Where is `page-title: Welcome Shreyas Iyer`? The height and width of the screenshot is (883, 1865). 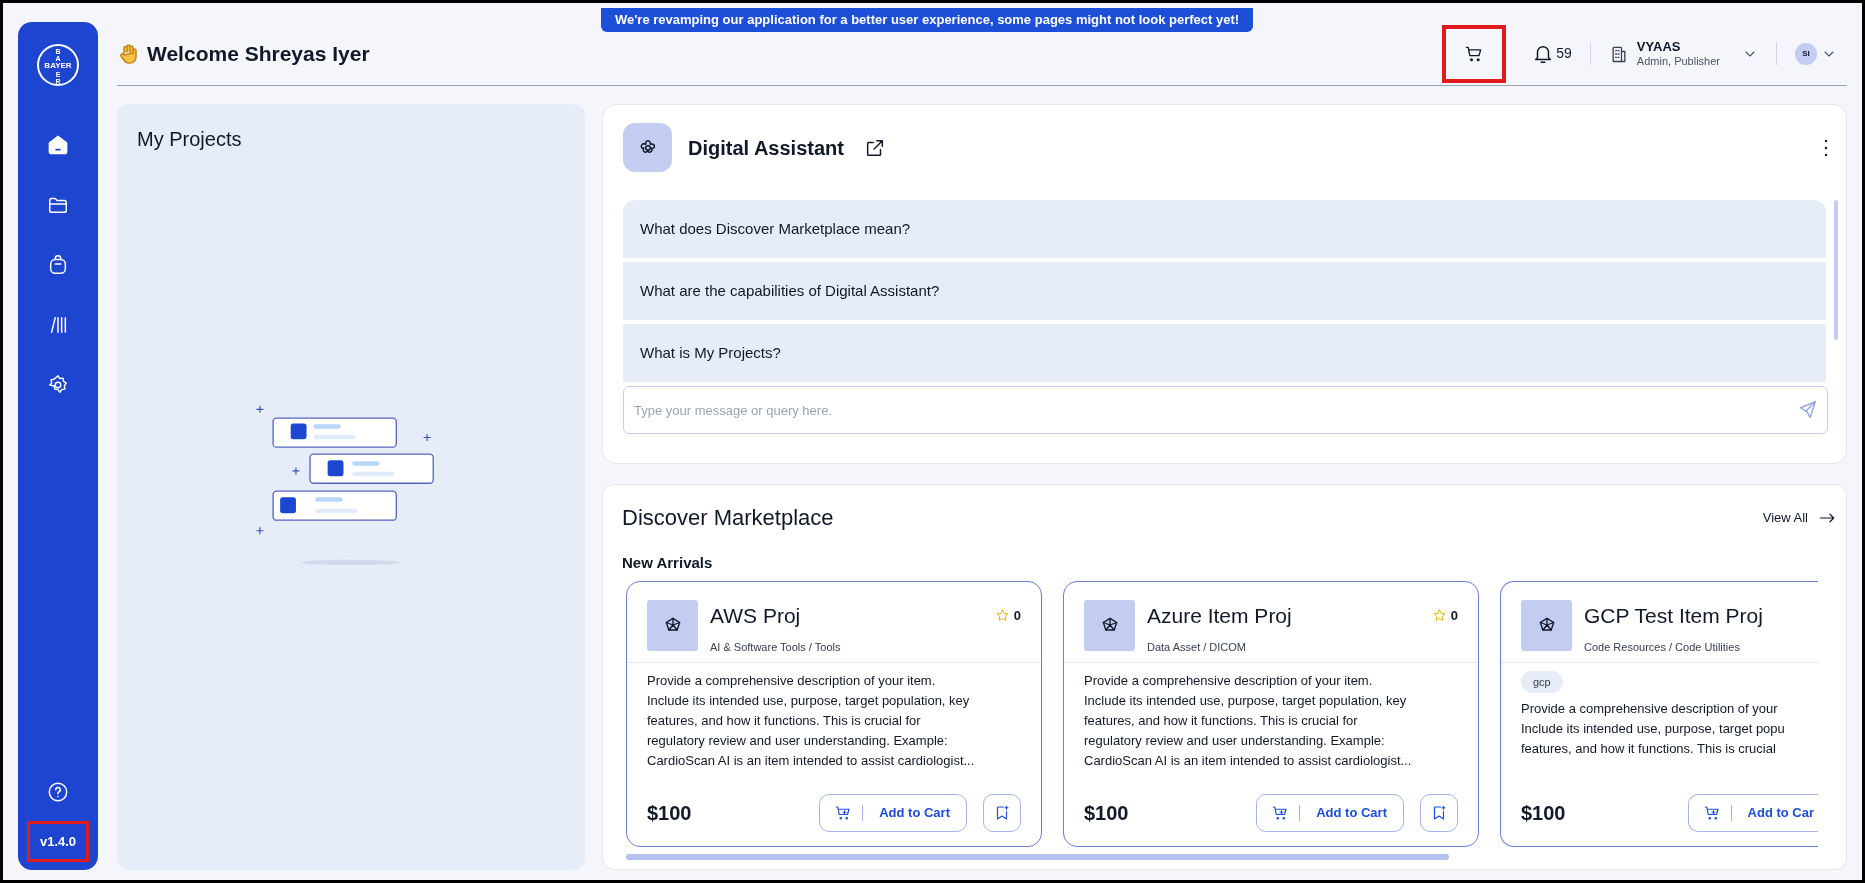
page-title: Welcome Shreyas Iyer is located at coordinates (258, 53).